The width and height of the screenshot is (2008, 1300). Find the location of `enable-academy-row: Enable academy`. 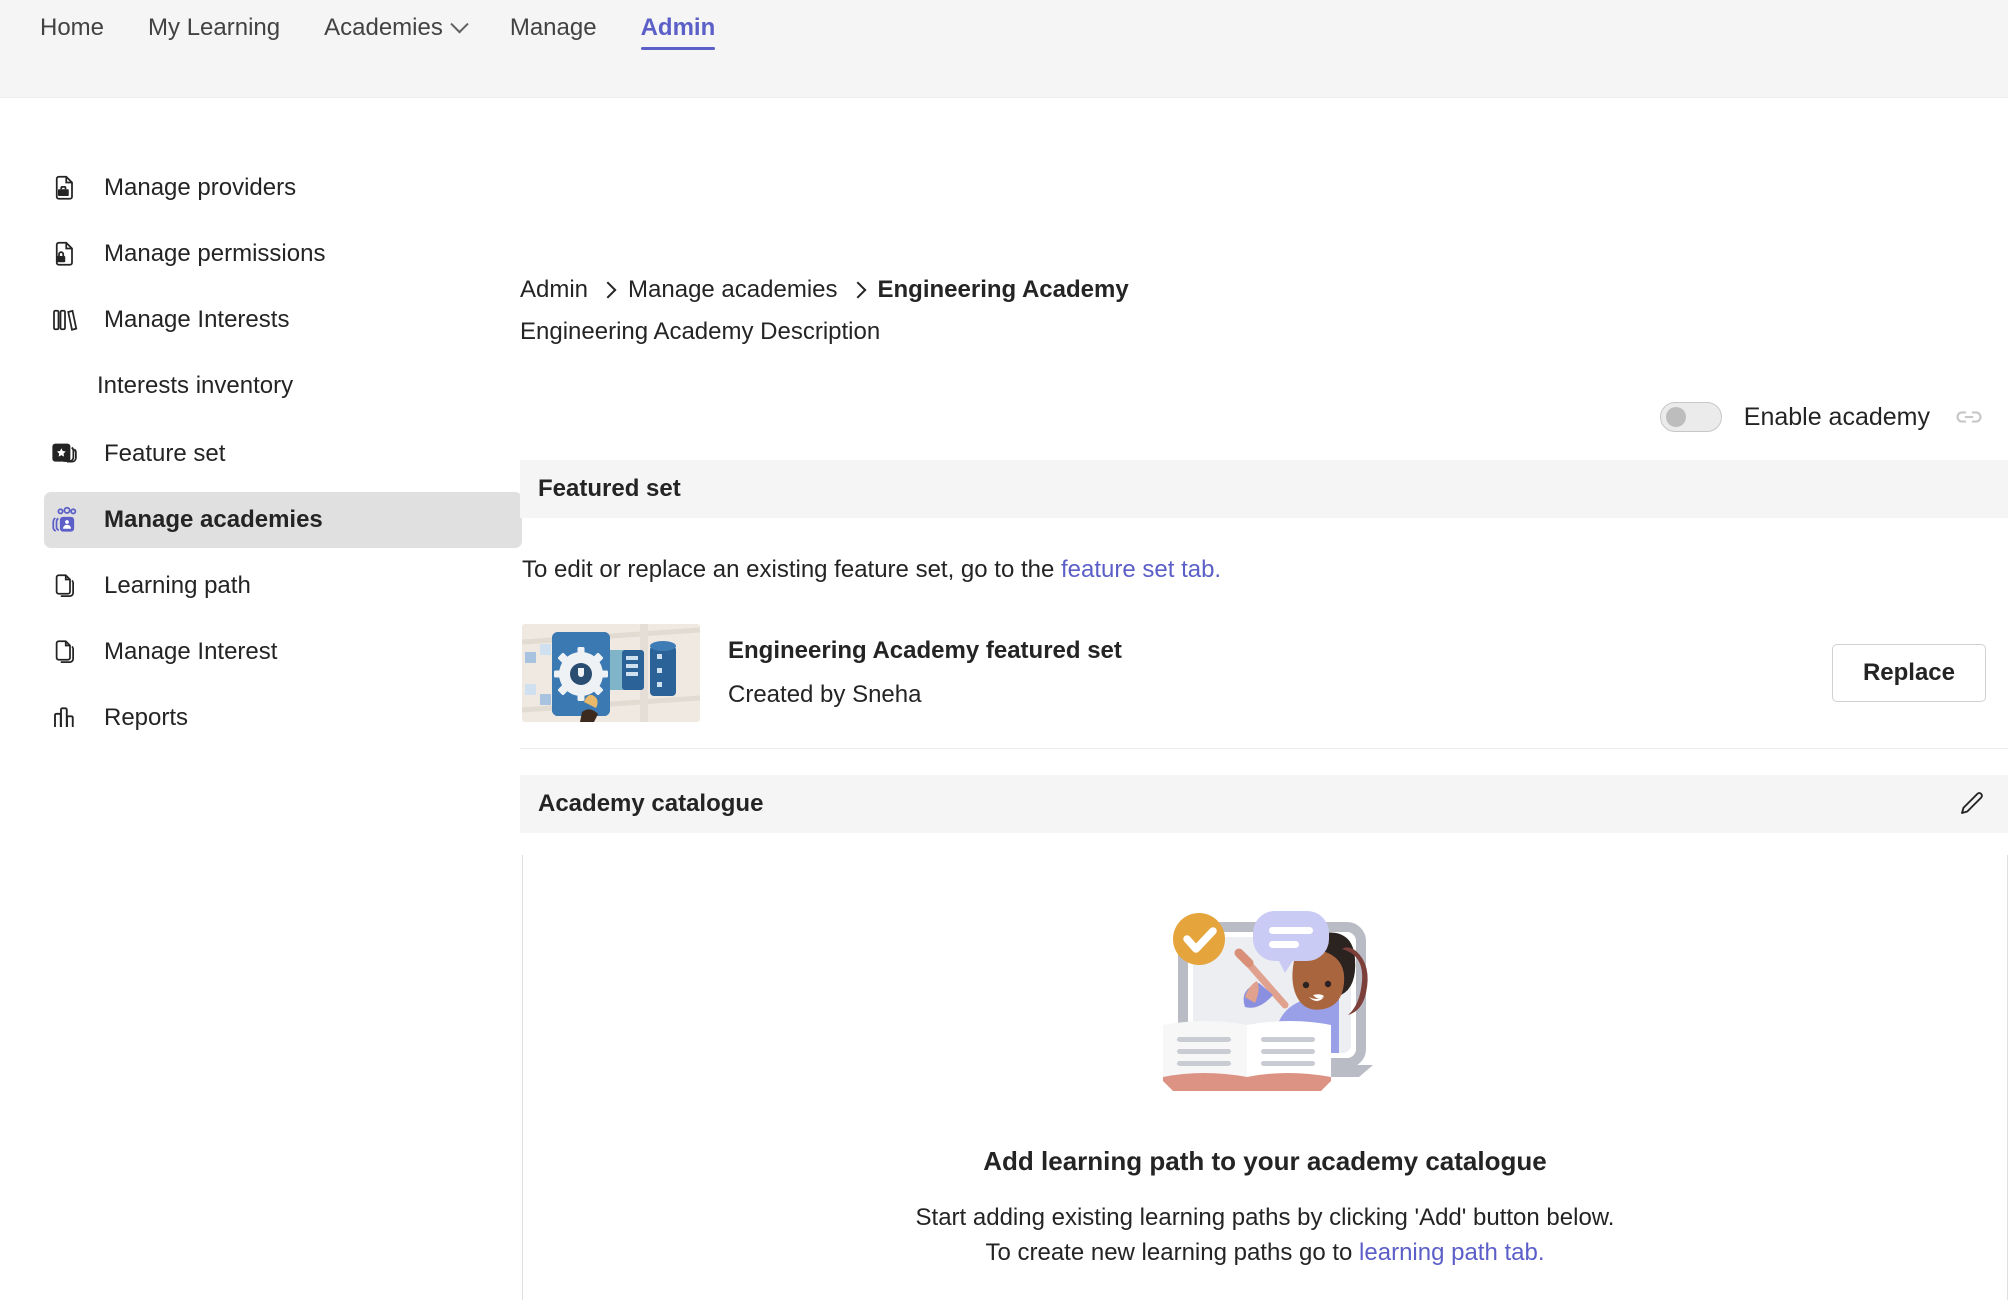

enable-academy-row: Enable academy is located at coordinates (1264, 417).